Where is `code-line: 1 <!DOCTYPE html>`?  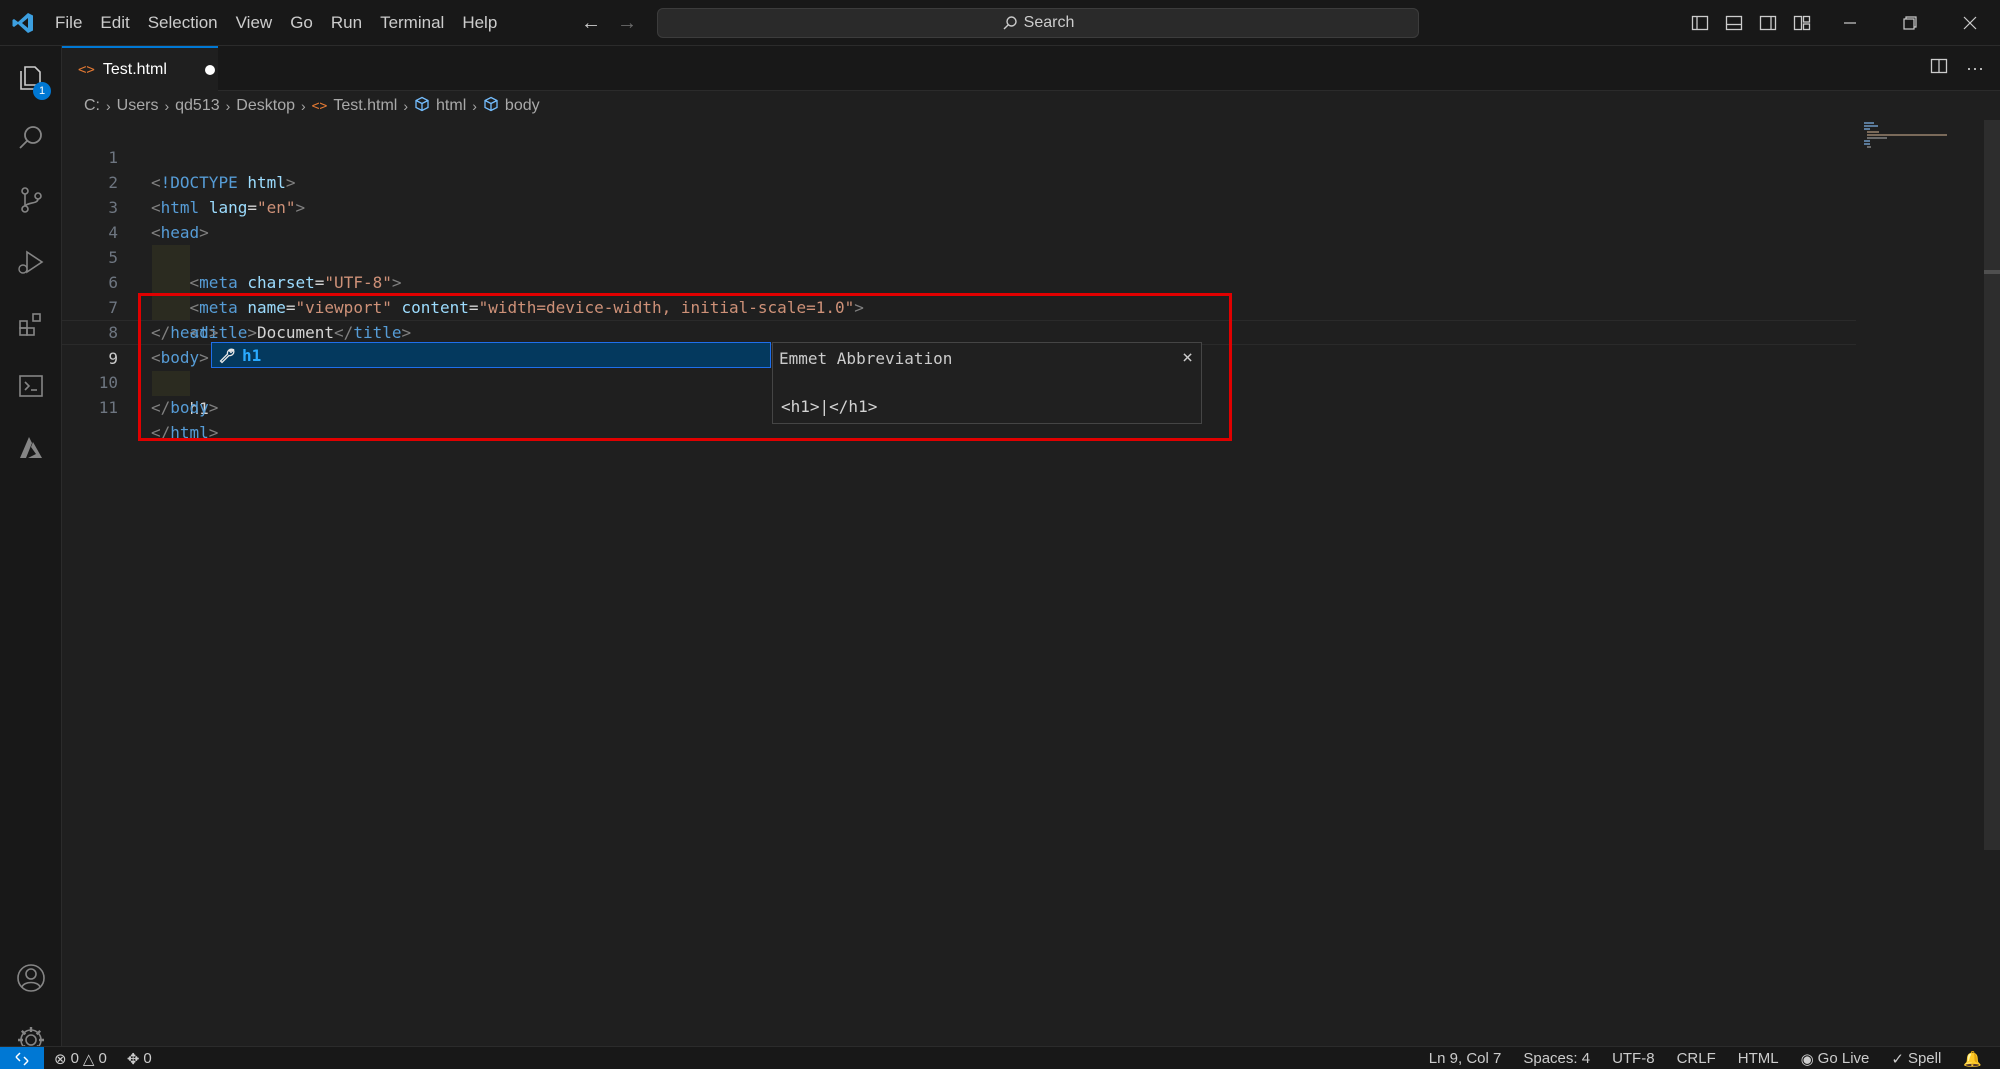 code-line: 1 <!DOCTYPE html> is located at coordinates (959, 156).